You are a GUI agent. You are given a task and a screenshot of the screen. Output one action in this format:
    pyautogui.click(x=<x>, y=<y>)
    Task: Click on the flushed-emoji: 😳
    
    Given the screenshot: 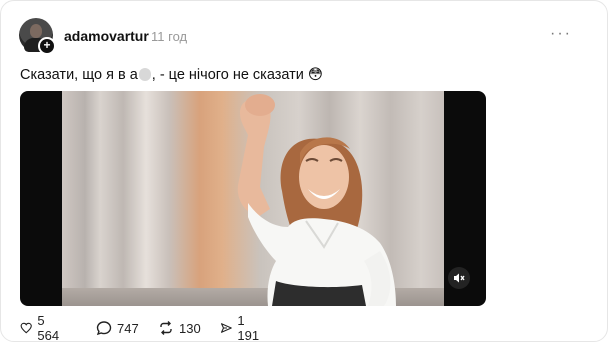 What is the action you would take?
    pyautogui.click(x=315, y=75)
    